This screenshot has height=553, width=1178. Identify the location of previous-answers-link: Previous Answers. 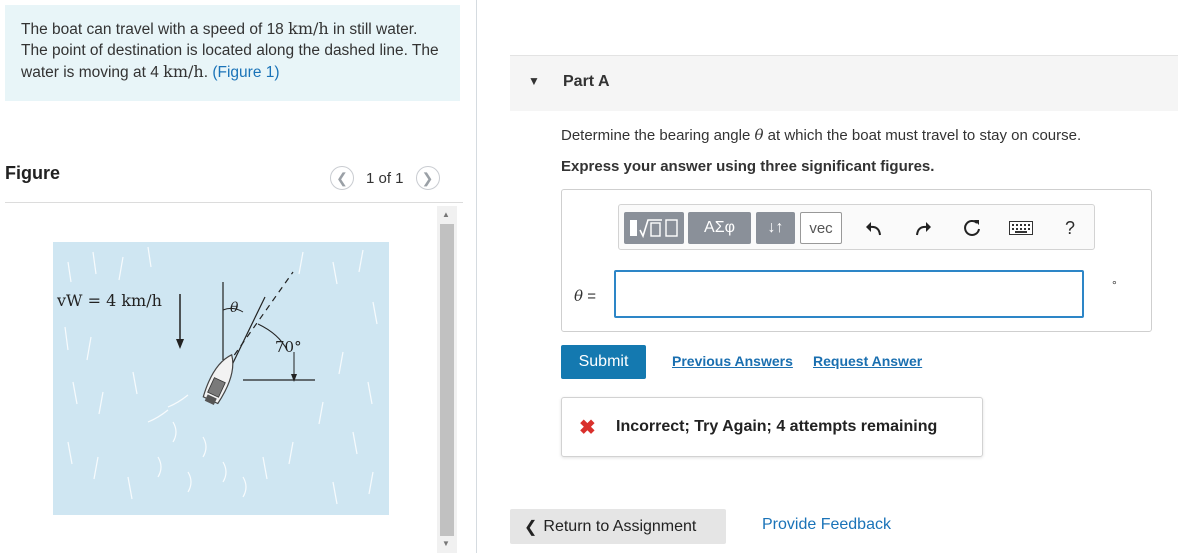
(732, 361).